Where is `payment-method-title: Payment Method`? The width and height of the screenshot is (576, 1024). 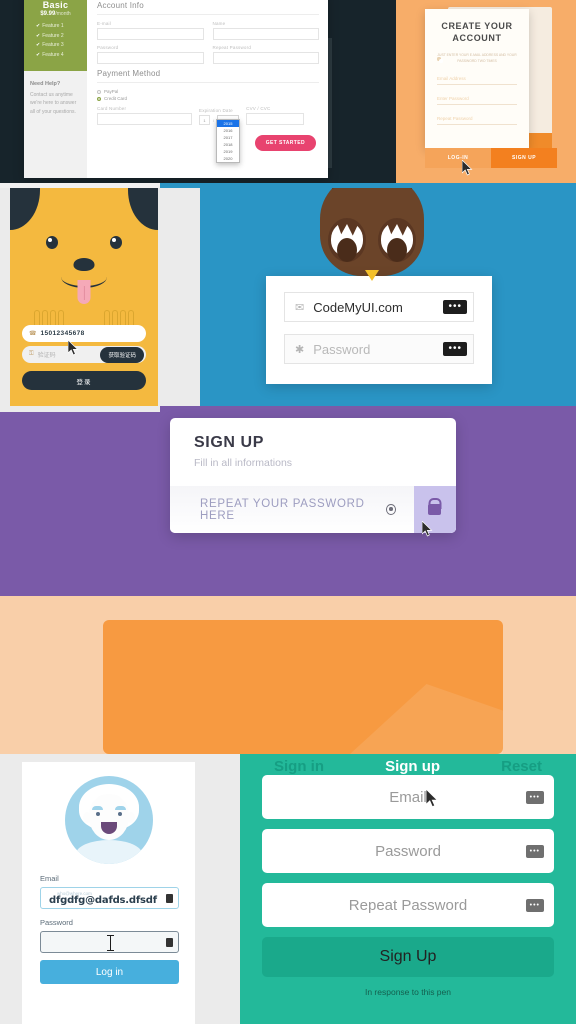
payment-method-title: Payment Method is located at coordinates (129, 73).